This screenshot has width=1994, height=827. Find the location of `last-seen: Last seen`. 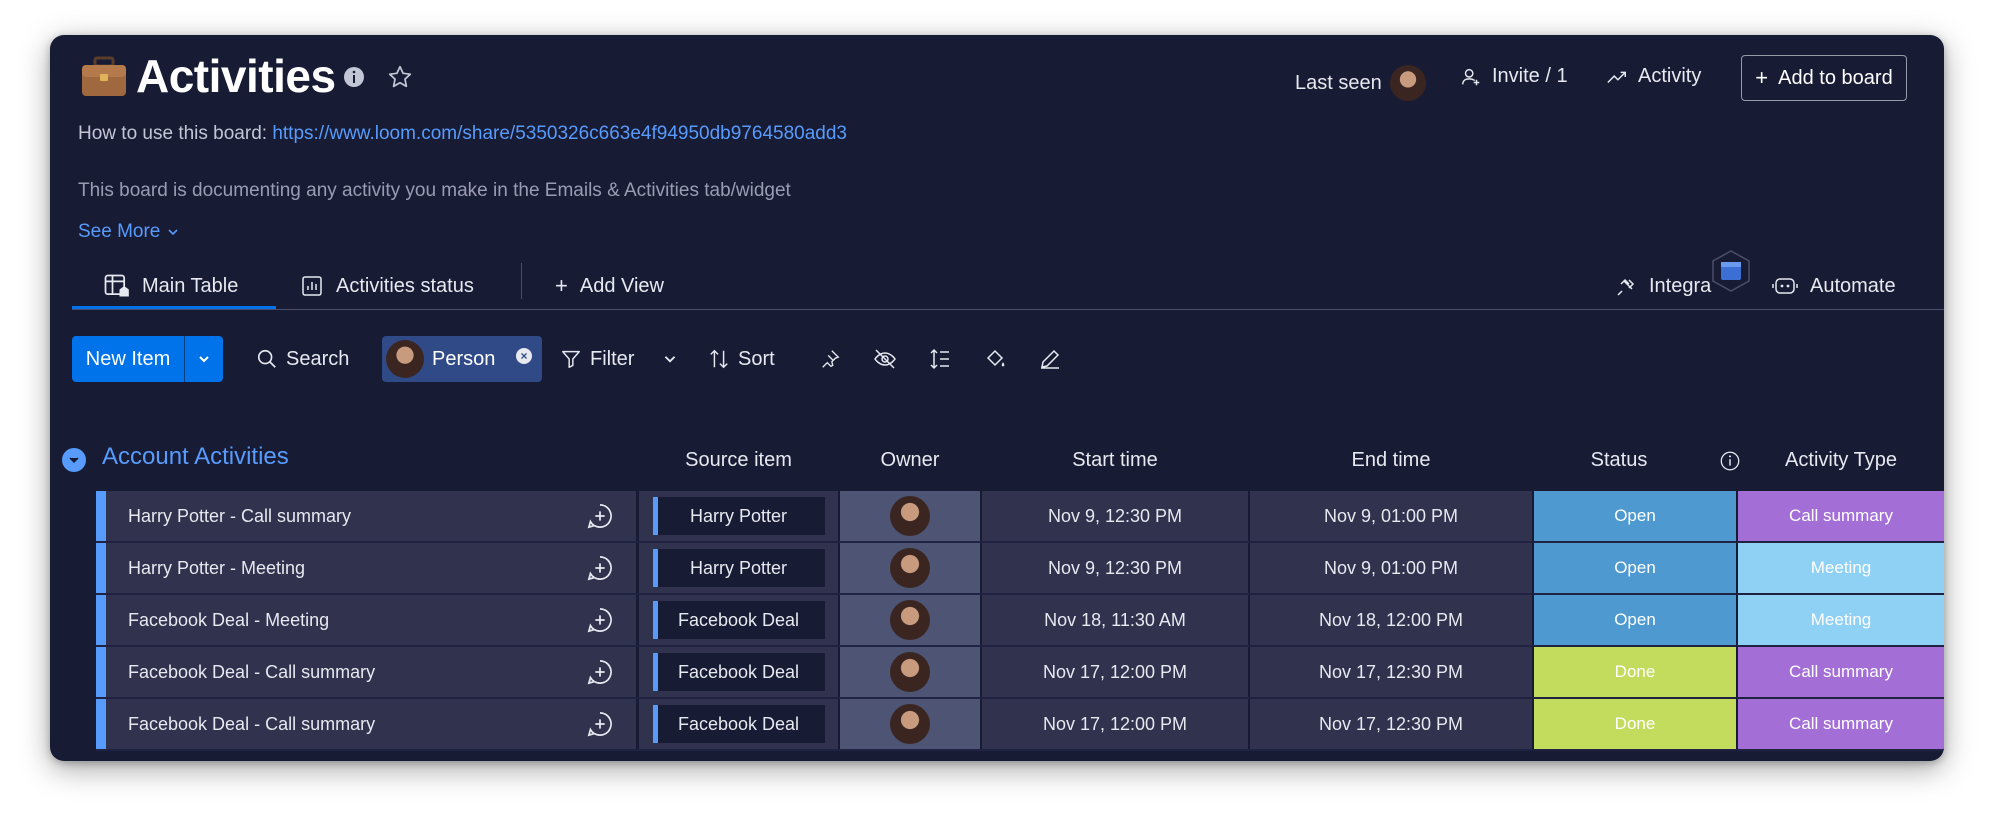

last-seen: Last seen is located at coordinates (1360, 83).